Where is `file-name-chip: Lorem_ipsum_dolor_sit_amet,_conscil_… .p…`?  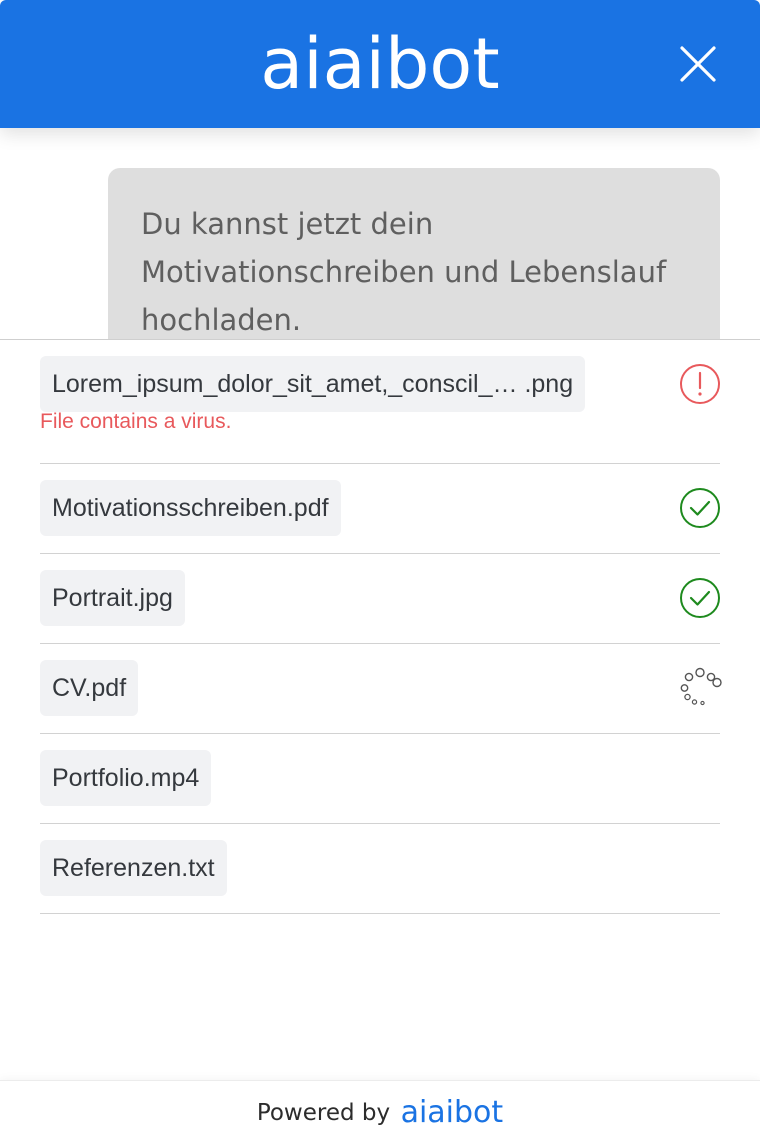 file-name-chip: Lorem_ipsum_dolor_sit_amet,_conscil_… .p… is located at coordinates (313, 384).